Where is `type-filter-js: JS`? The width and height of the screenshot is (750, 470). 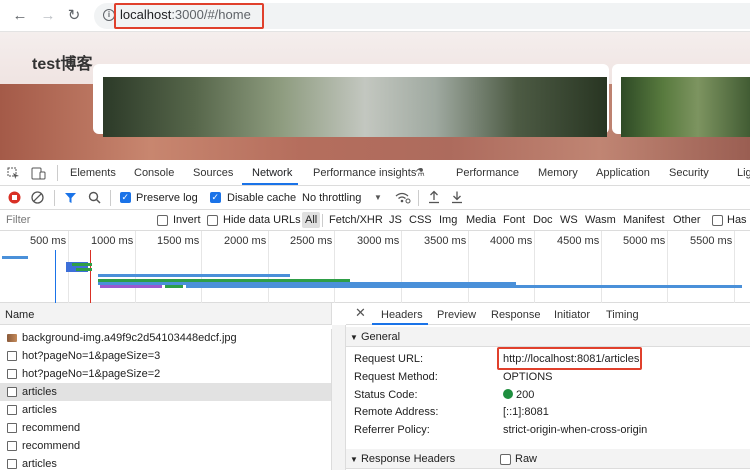
type-filter-js: JS is located at coordinates (395, 220).